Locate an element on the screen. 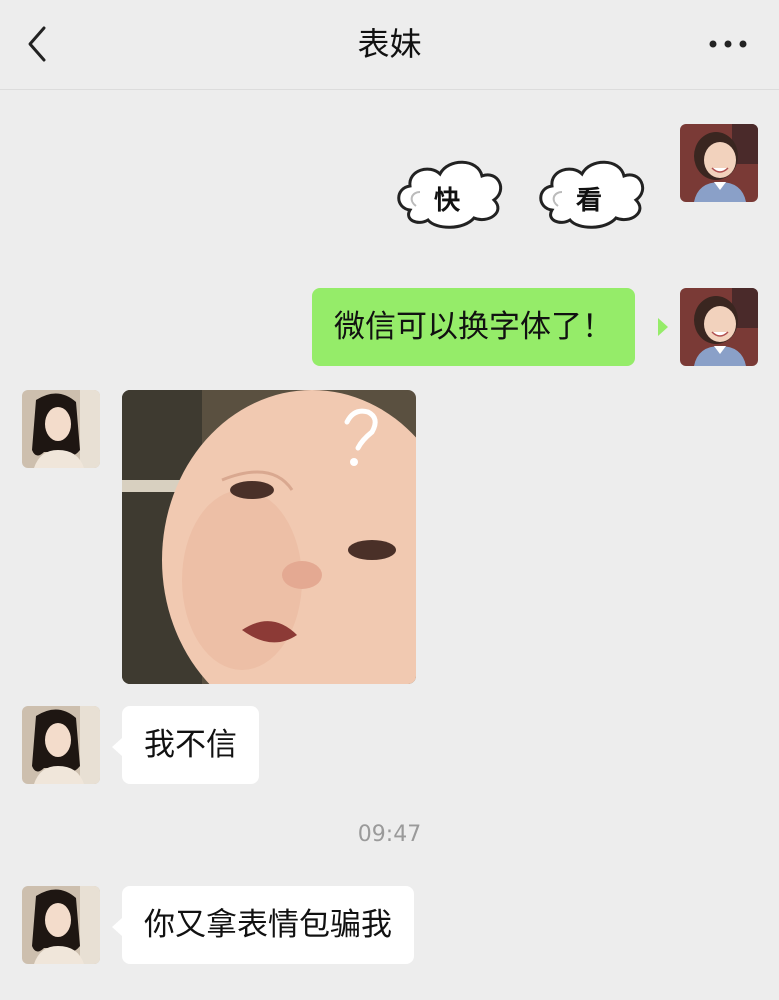 The image size is (779, 1000). message-text: 我不信 is located at coordinates (190, 745).